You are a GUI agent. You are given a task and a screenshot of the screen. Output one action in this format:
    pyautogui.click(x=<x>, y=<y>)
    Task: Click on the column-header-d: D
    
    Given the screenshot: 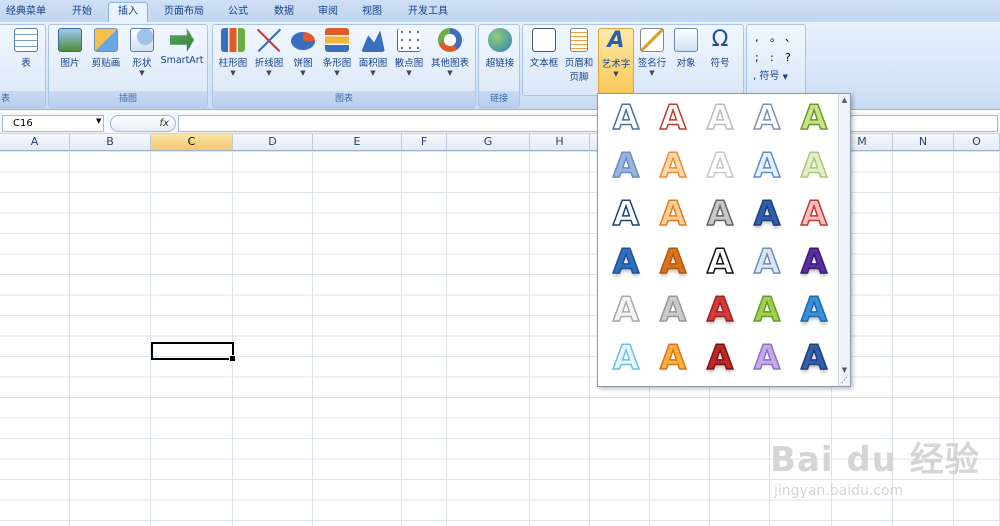 What is the action you would take?
    pyautogui.click(x=273, y=142)
    